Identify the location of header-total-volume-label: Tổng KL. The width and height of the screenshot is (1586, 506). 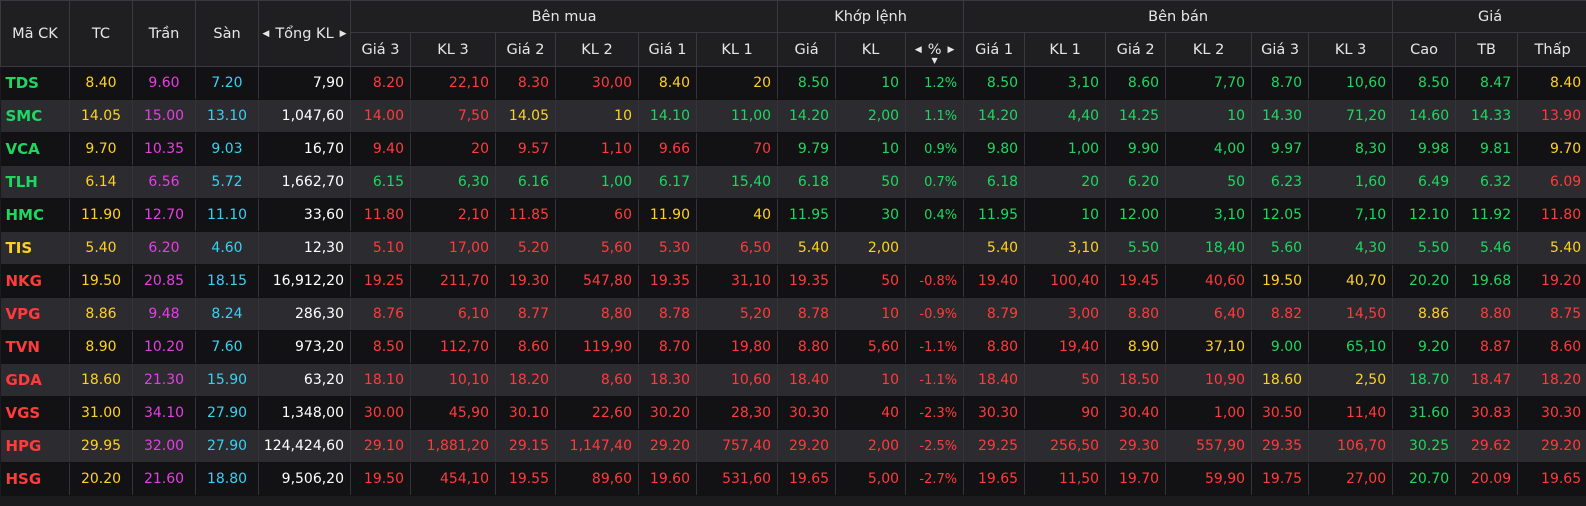
(304, 33).